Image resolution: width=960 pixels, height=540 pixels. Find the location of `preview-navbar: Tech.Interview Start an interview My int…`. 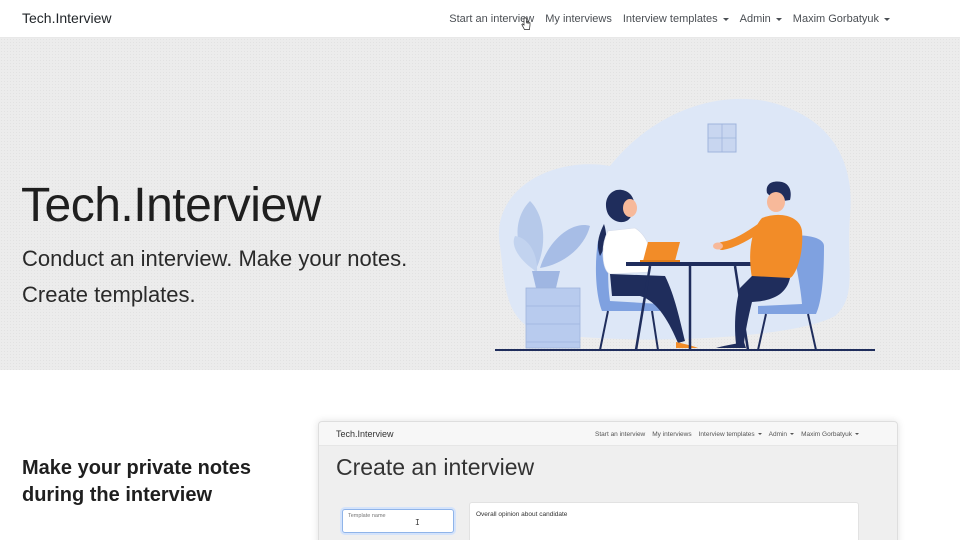

preview-navbar: Tech.Interview Start an interview My int… is located at coordinates (608, 434).